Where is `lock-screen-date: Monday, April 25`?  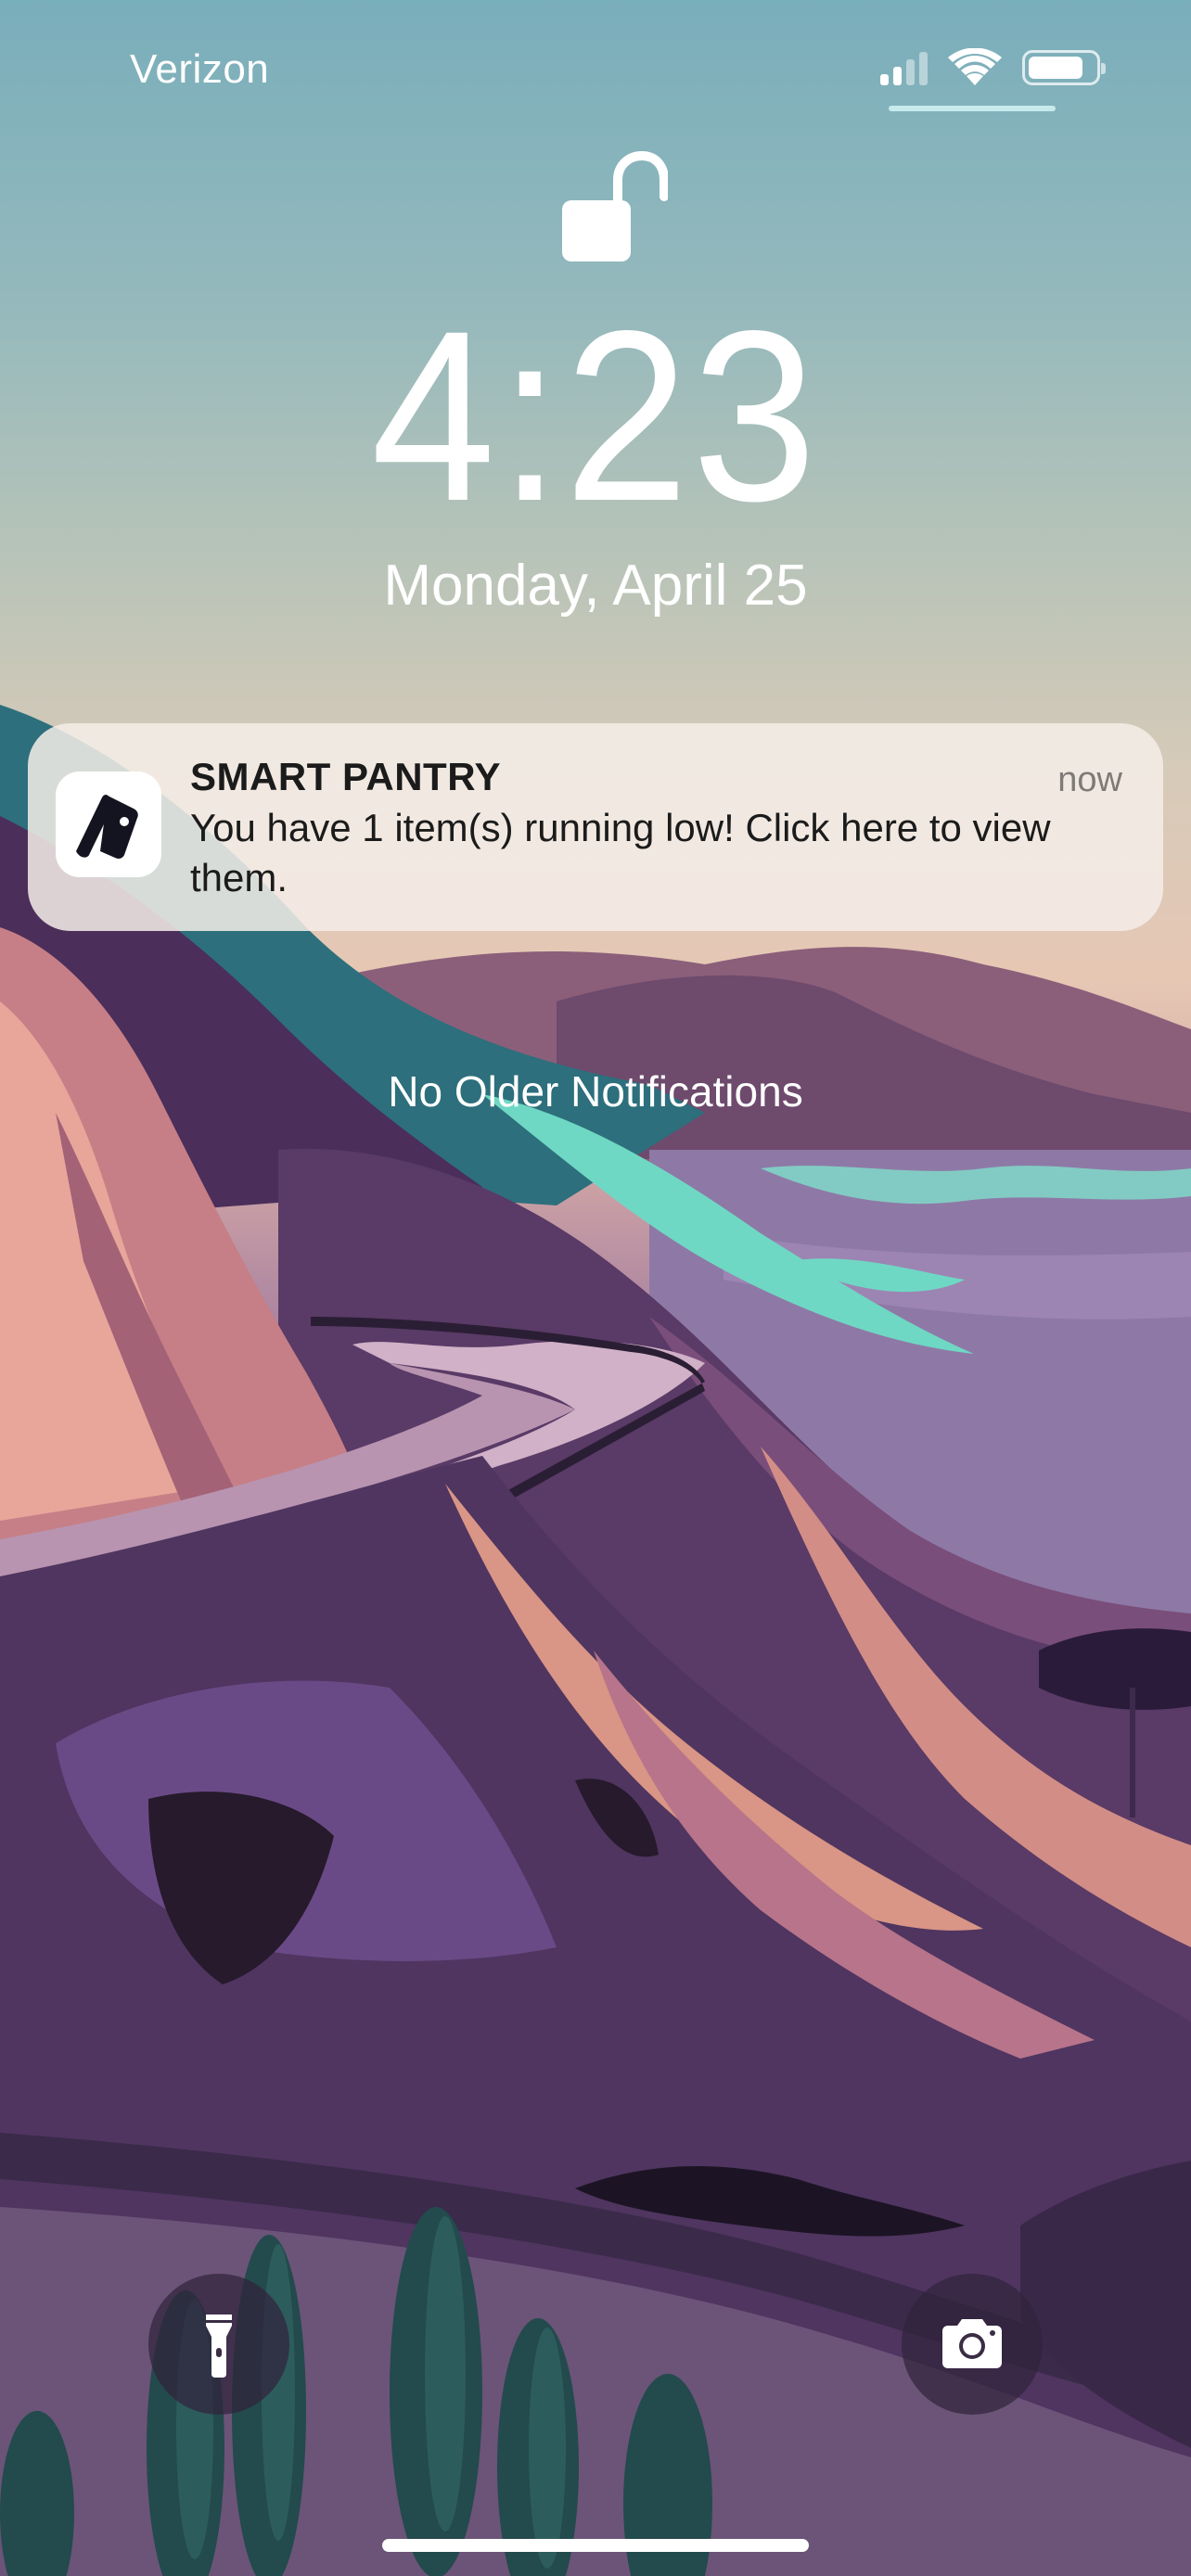
lock-screen-date: Monday, April 25 is located at coordinates (595, 586).